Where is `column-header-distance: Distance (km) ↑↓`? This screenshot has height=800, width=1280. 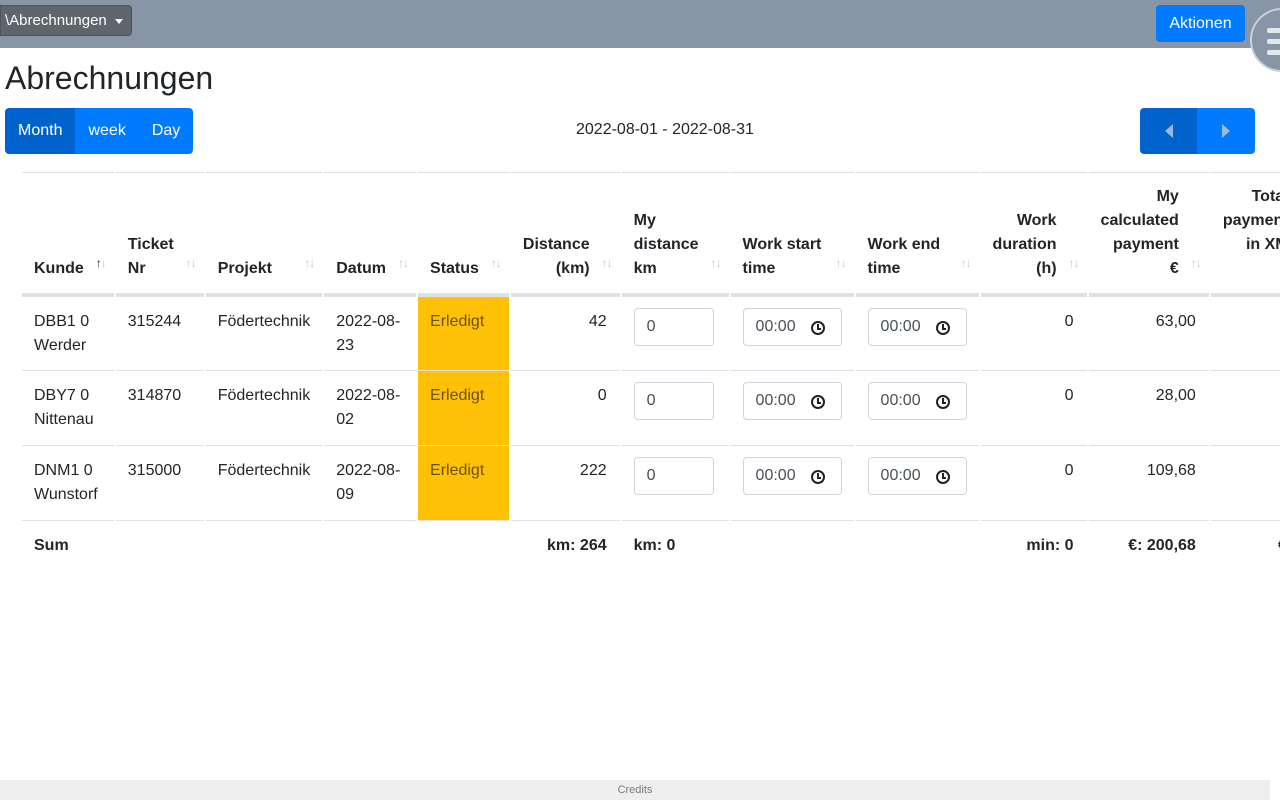 column-header-distance: Distance (km) ↑↓ is located at coordinates (565, 233).